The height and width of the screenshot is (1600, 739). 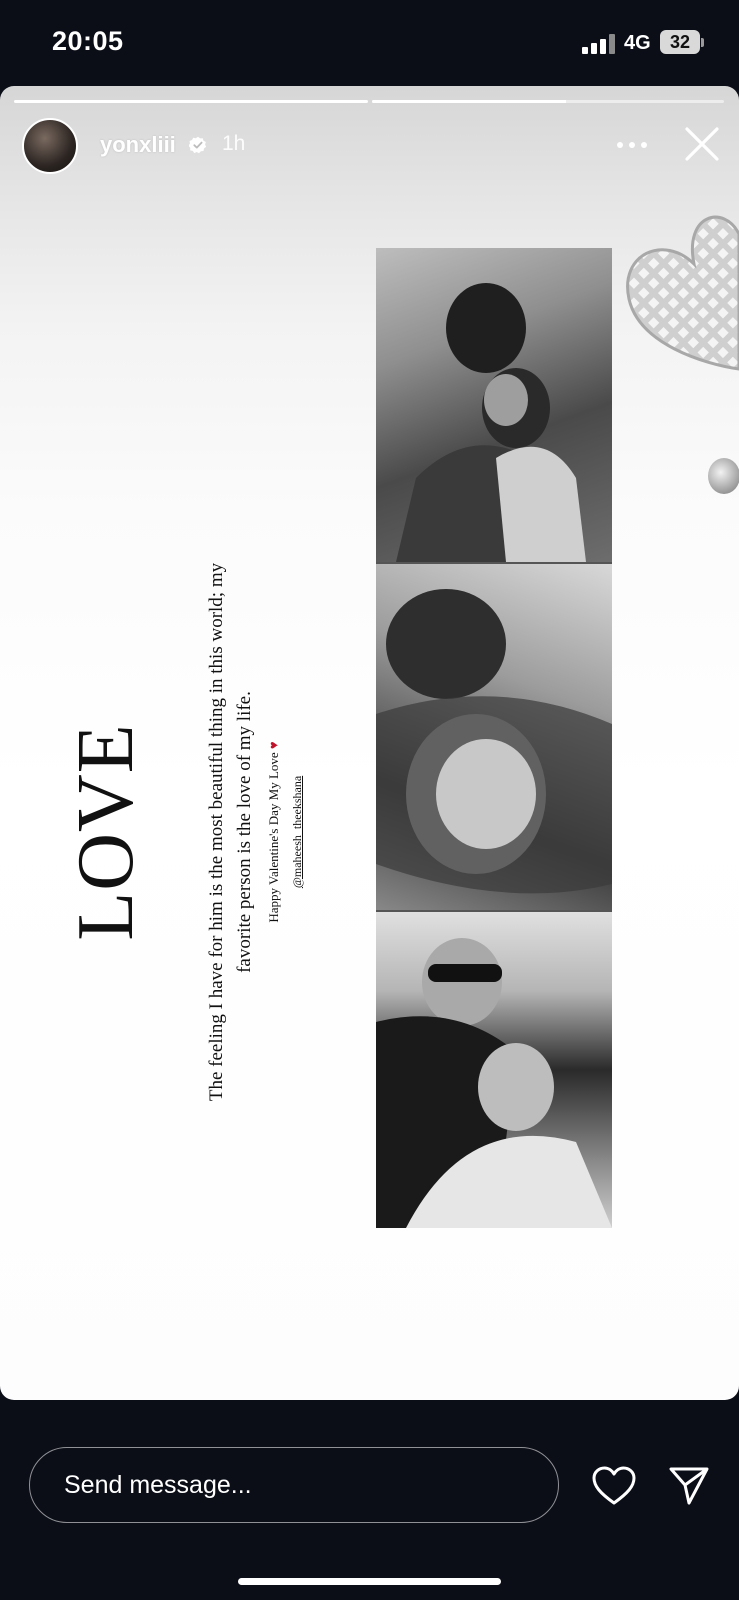 I want to click on send-message-input, so click(x=294, y=1485).